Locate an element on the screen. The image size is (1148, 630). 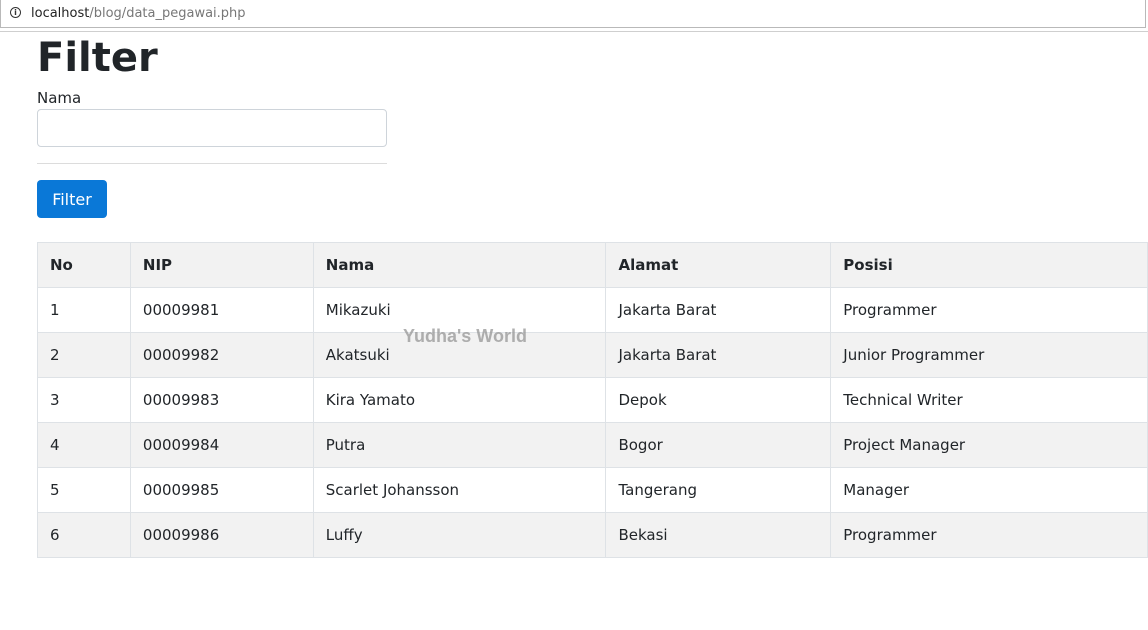
cell-nip: 00009981 is located at coordinates (221, 310).